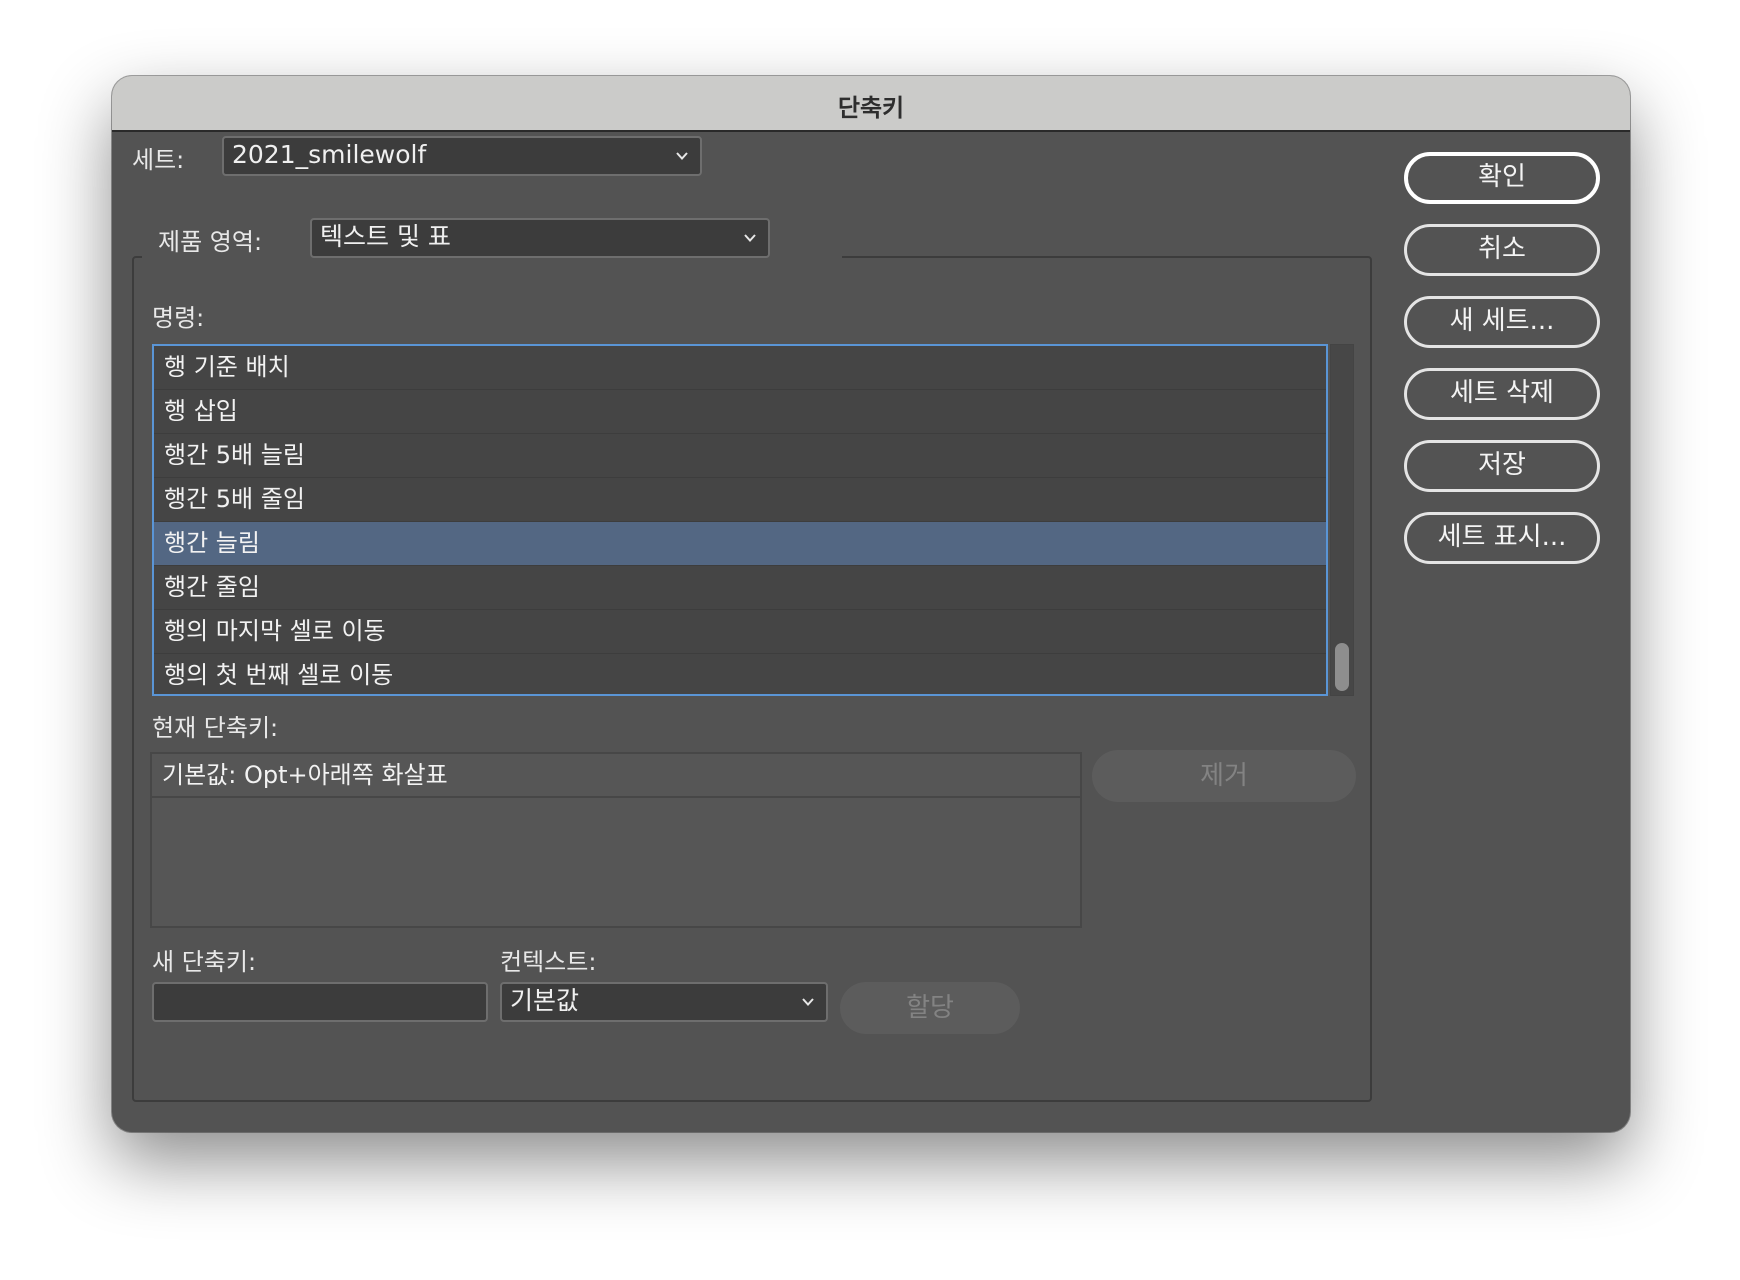  I want to click on new-shortcut-input, so click(320, 1002).